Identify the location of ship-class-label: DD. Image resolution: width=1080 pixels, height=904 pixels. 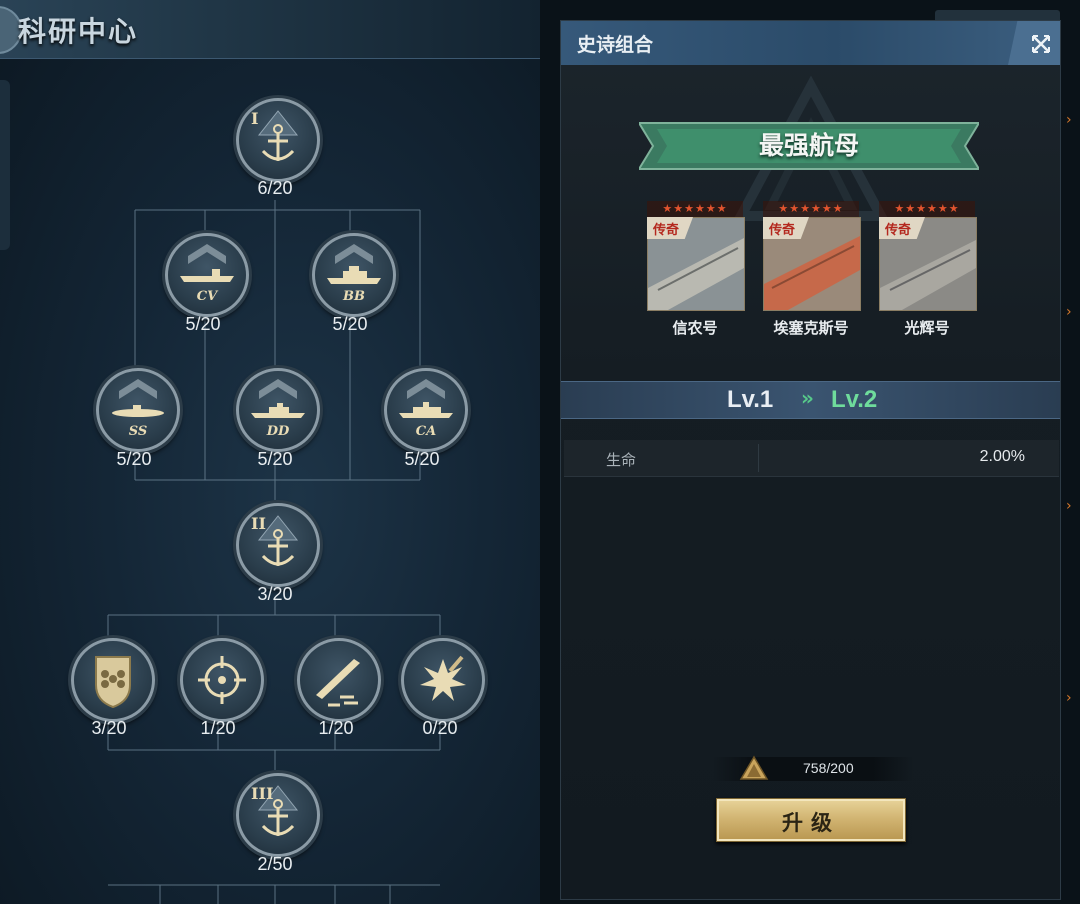
(278, 431).